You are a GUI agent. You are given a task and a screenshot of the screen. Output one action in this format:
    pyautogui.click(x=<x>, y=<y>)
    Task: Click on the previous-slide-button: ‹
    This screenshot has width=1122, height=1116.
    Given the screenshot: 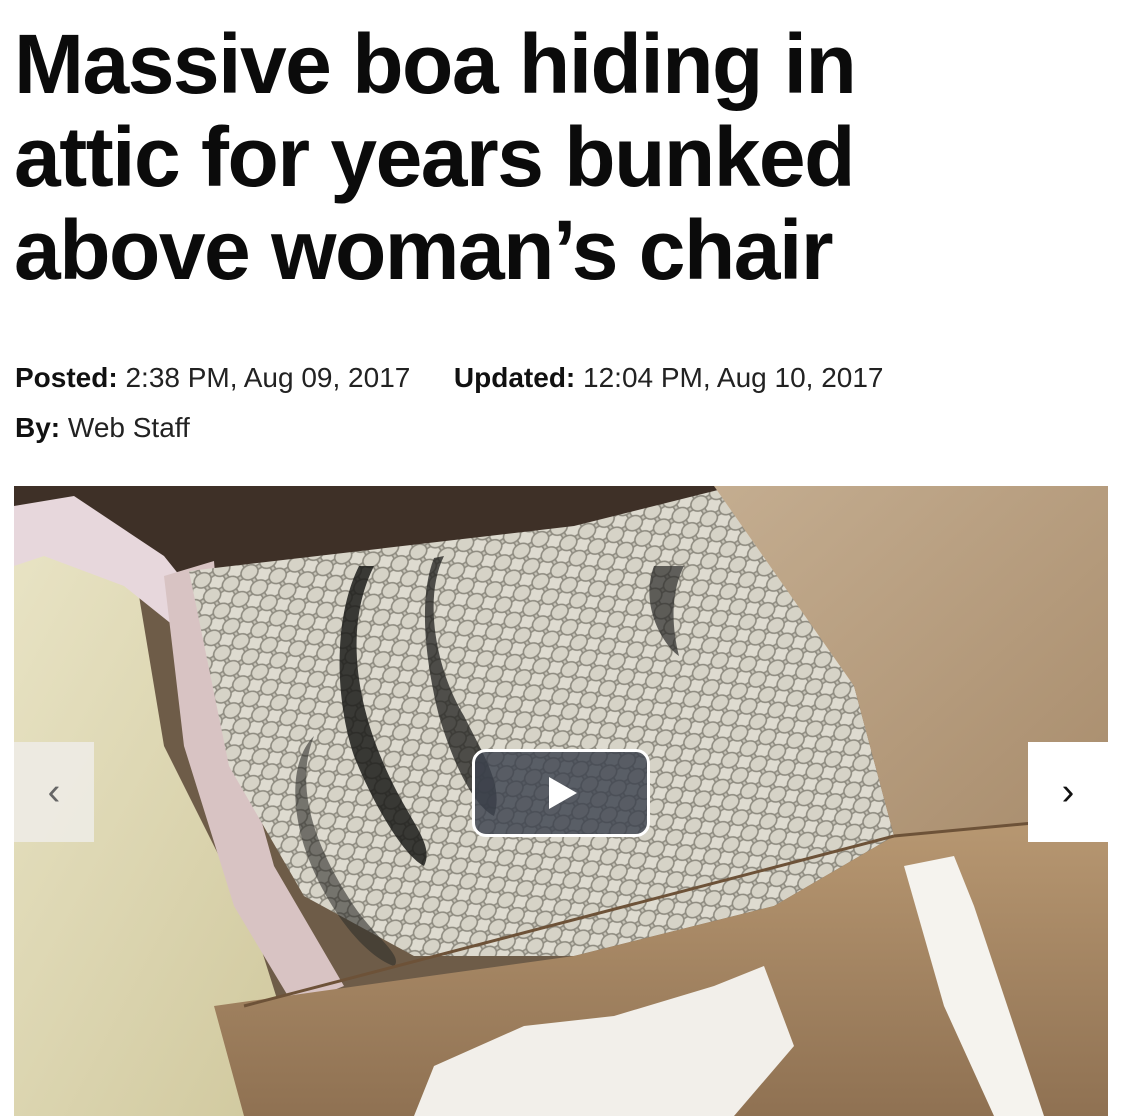 What is the action you would take?
    pyautogui.click(x=54, y=792)
    